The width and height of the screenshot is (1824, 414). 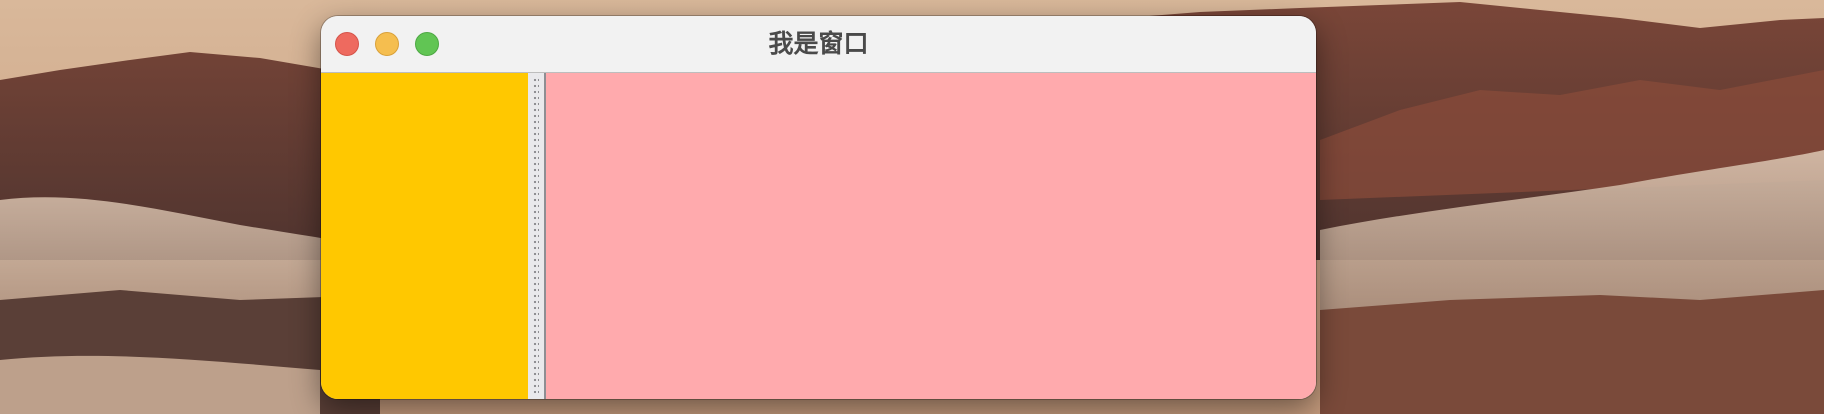 I want to click on window-title: 我是窗口, so click(x=818, y=43).